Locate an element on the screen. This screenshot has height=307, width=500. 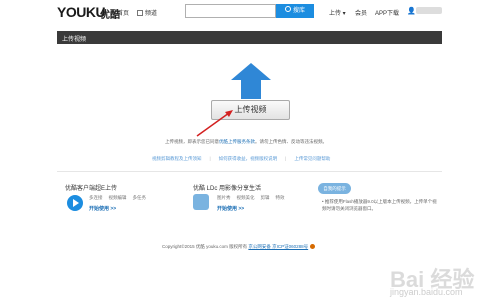
search-input is located at coordinates (230, 11).